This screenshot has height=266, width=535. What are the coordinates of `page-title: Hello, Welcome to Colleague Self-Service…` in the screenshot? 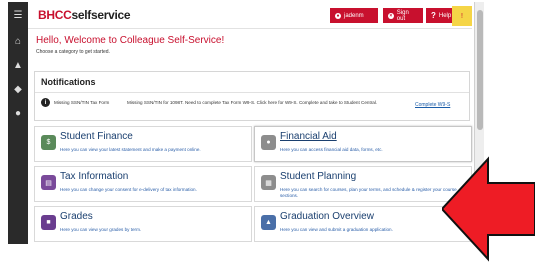 It's located at (130, 40).